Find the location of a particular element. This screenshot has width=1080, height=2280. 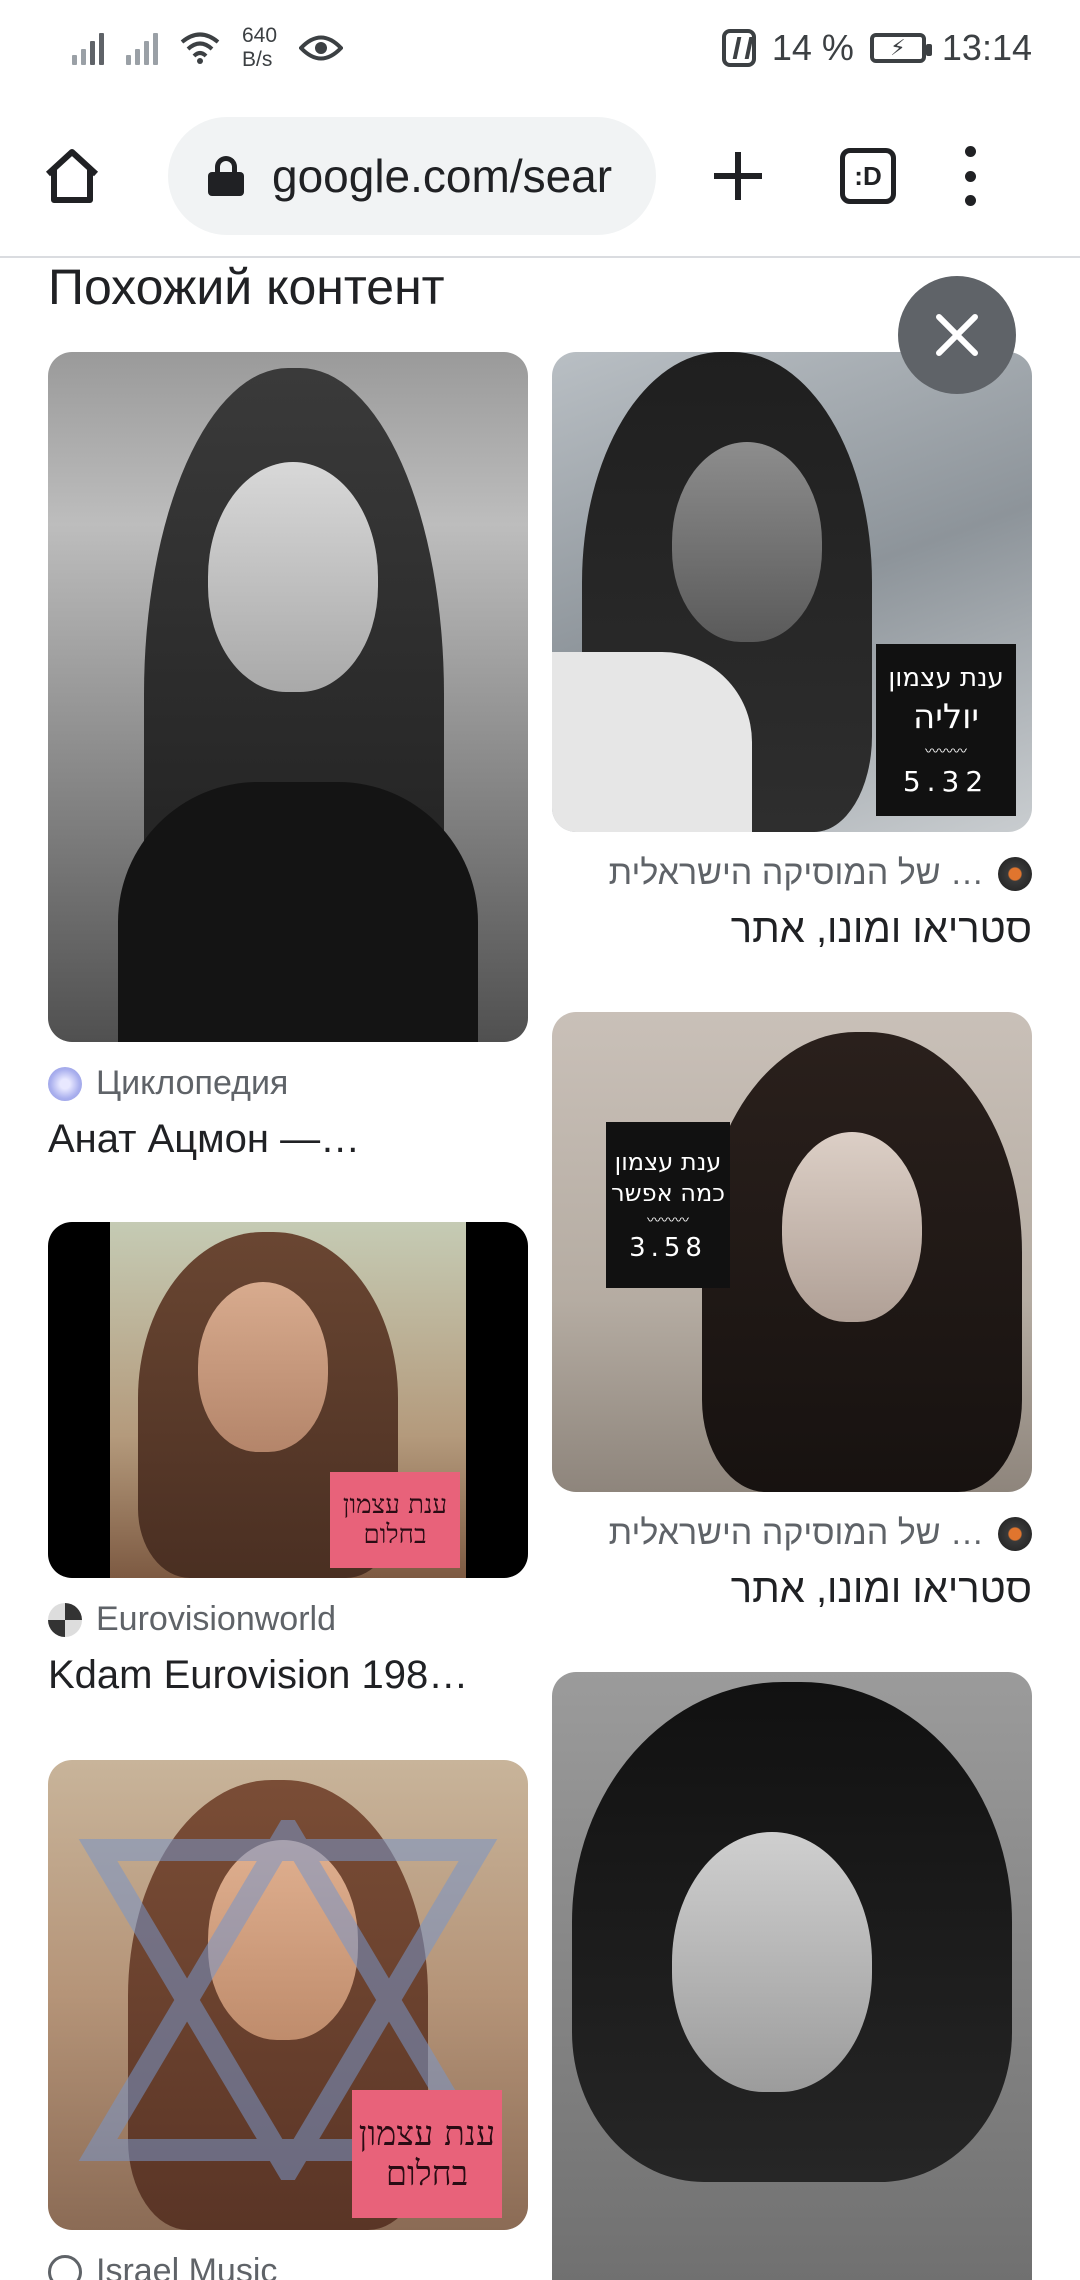

battery-charging-icon: ⚡ is located at coordinates (900, 48).